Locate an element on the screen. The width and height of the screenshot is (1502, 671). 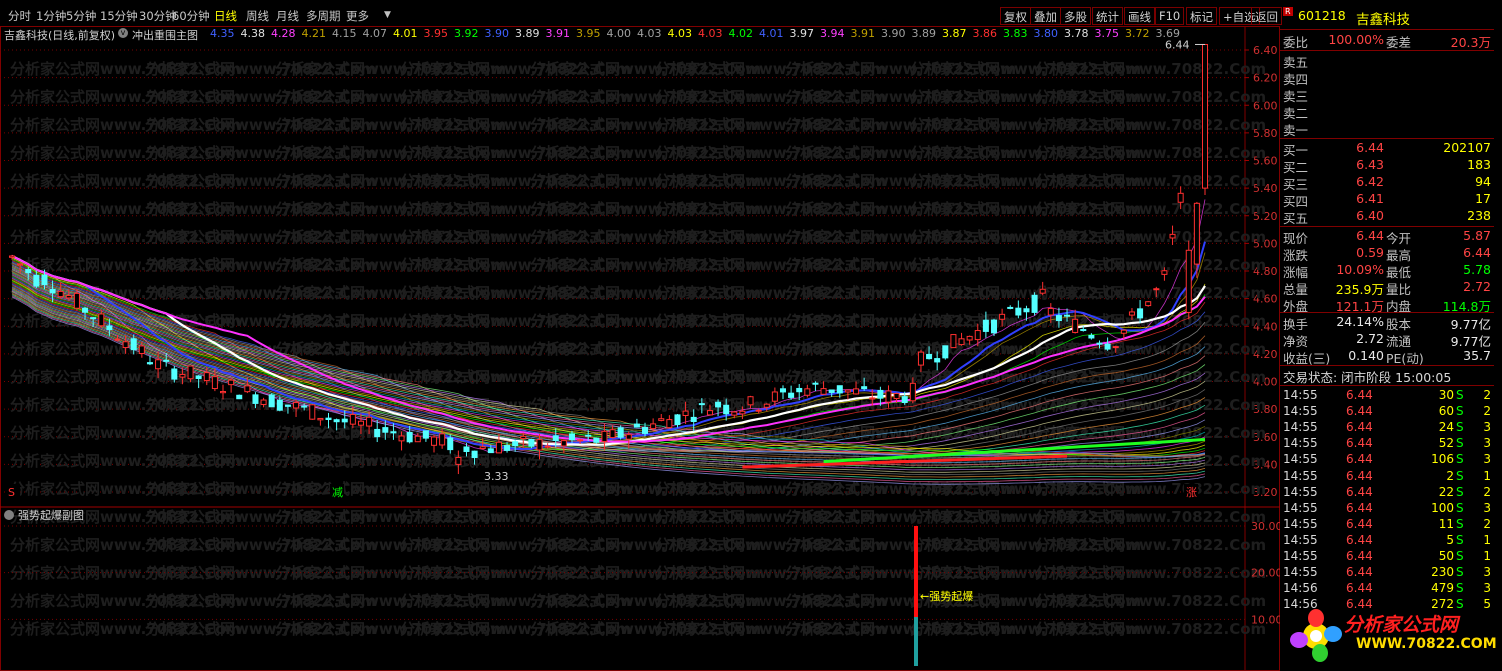
sub-chevron-icon is located at coordinates (9, 515).